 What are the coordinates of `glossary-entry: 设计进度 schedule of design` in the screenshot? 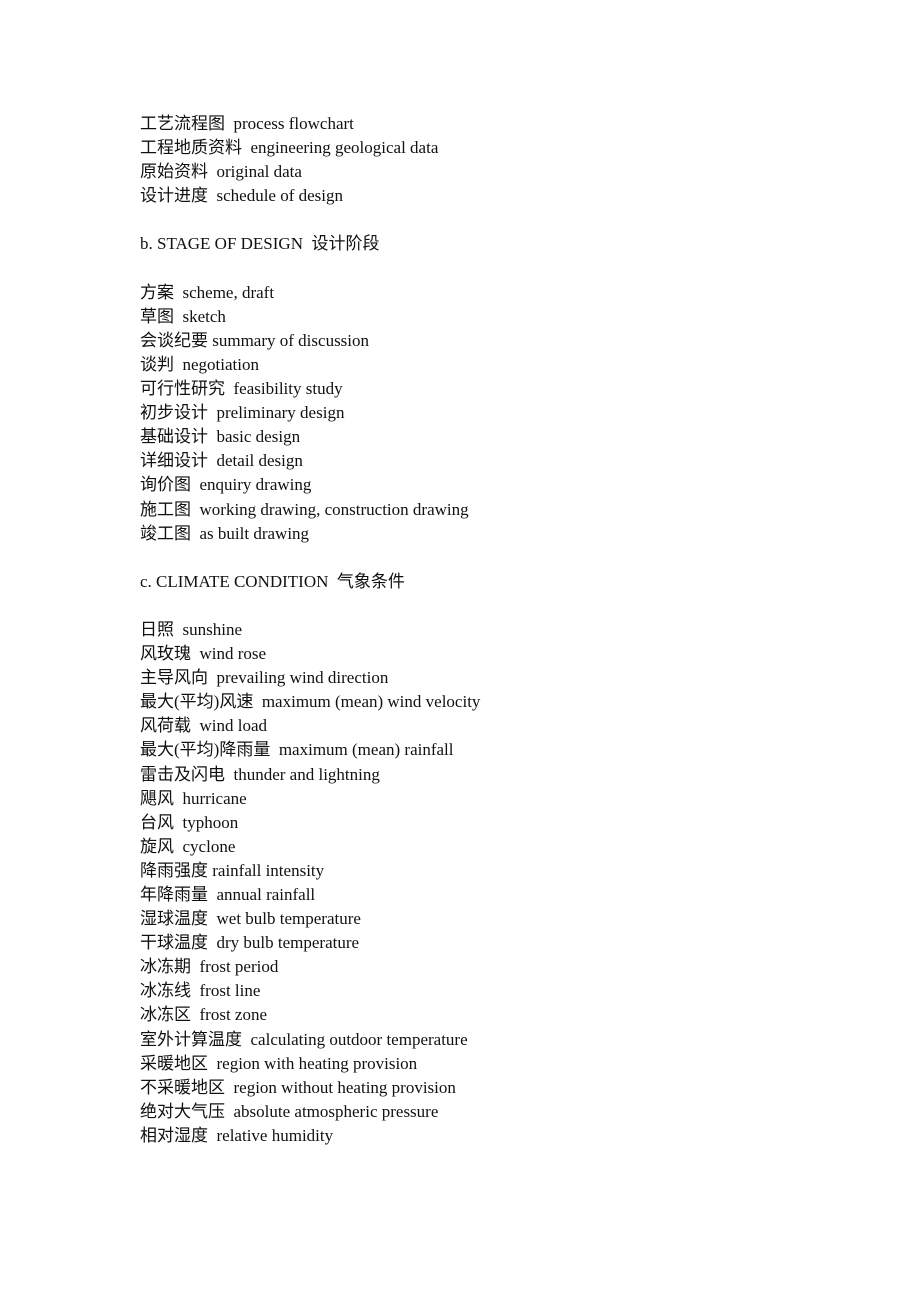 It's located at (310, 196).